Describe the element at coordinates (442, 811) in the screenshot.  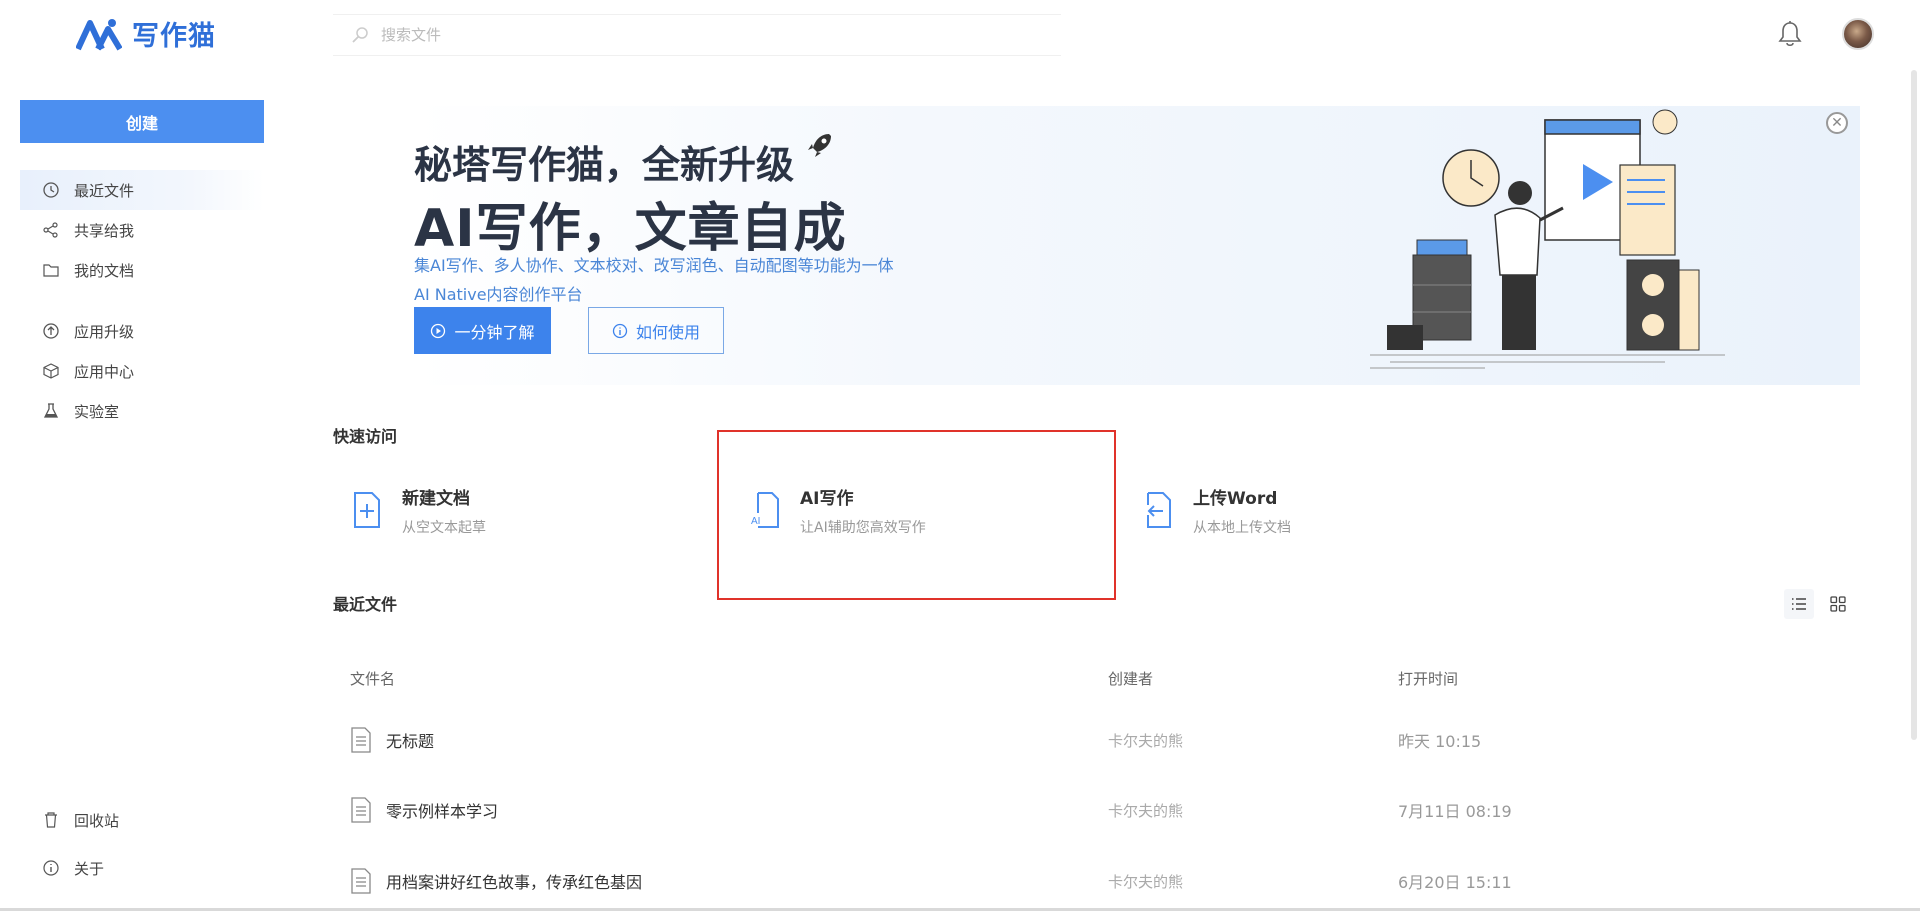
I see `file-name: 零示例样本学习` at that location.